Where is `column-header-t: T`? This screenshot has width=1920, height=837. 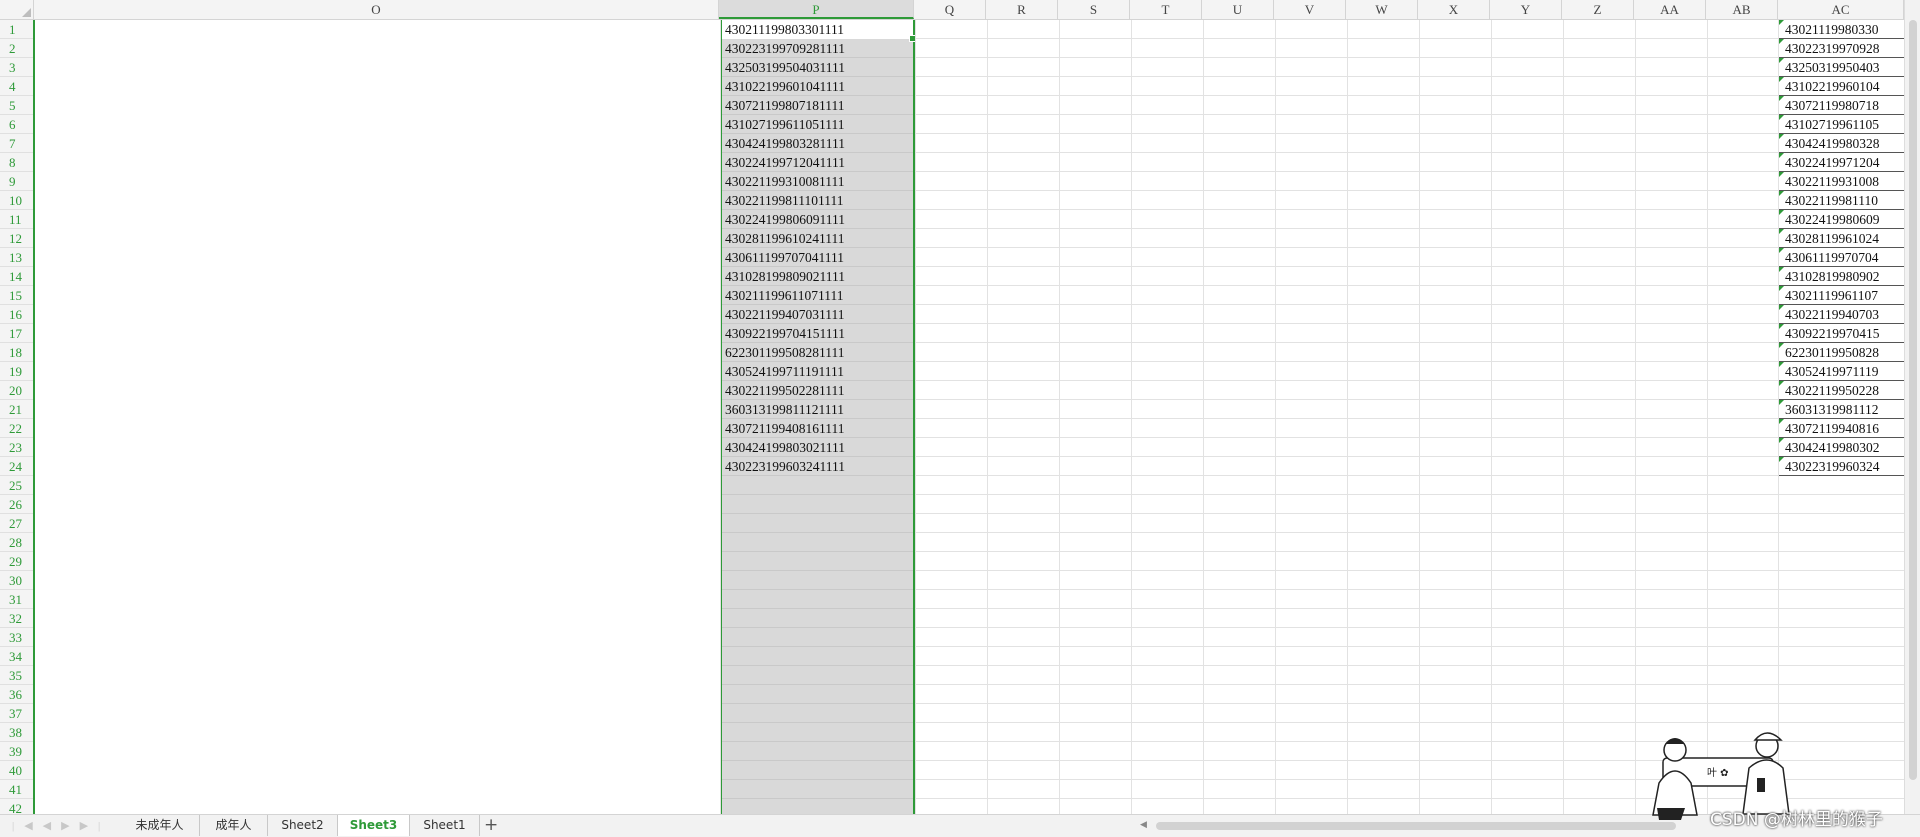 column-header-t: T is located at coordinates (1166, 9).